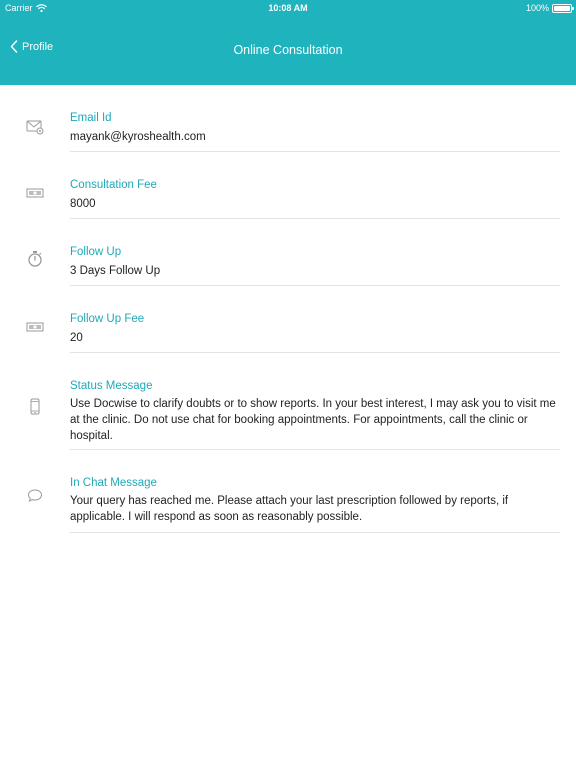  Describe the element at coordinates (288, 50) in the screenshot. I see `page-title: Online Consultation` at that location.